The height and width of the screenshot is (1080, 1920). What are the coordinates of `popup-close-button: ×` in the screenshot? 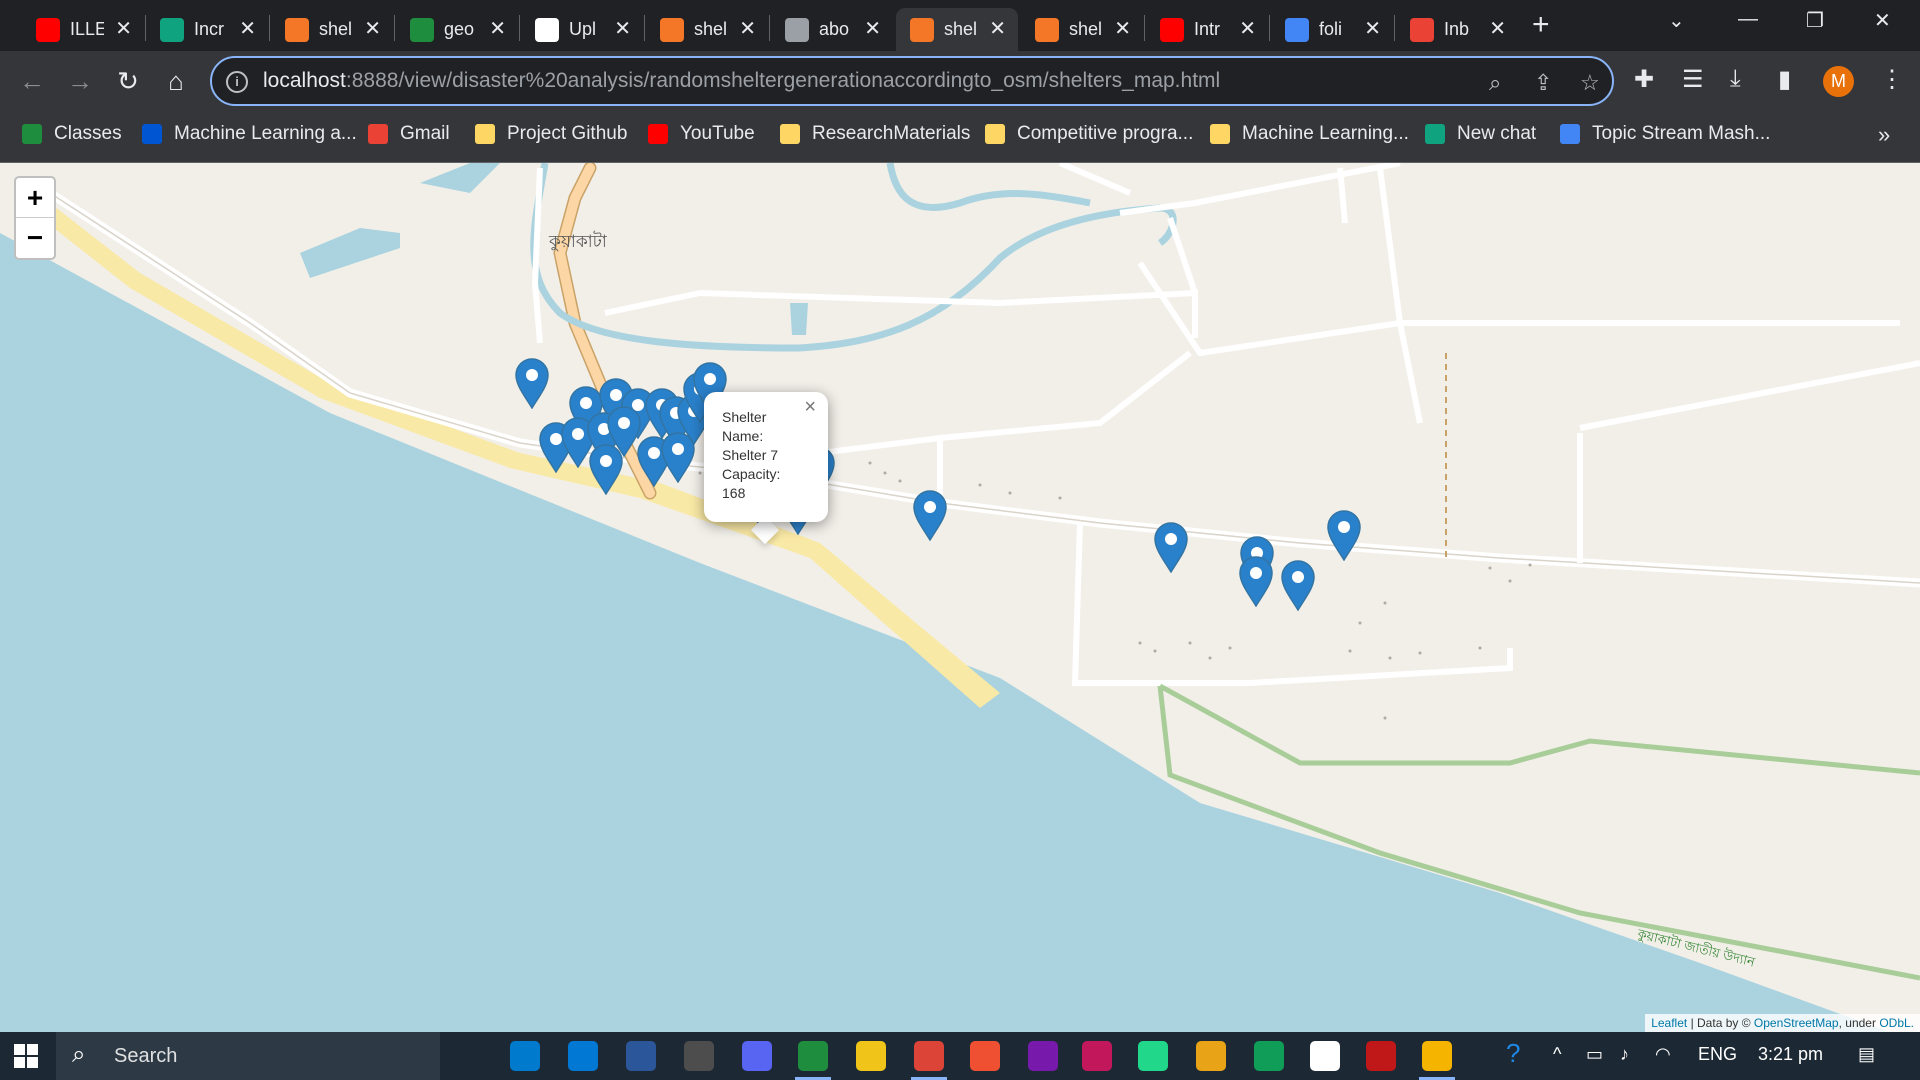 It's located at (810, 407).